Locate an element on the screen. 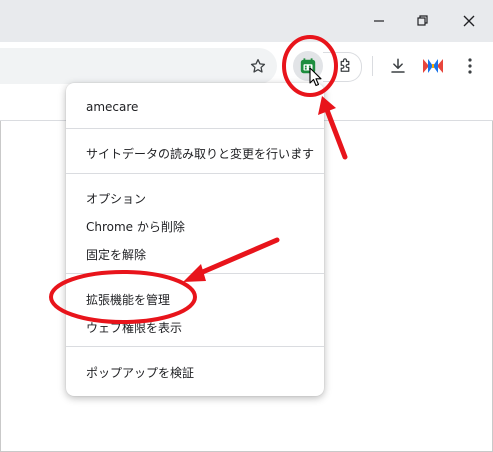  title-bar is located at coordinates (246, 21).